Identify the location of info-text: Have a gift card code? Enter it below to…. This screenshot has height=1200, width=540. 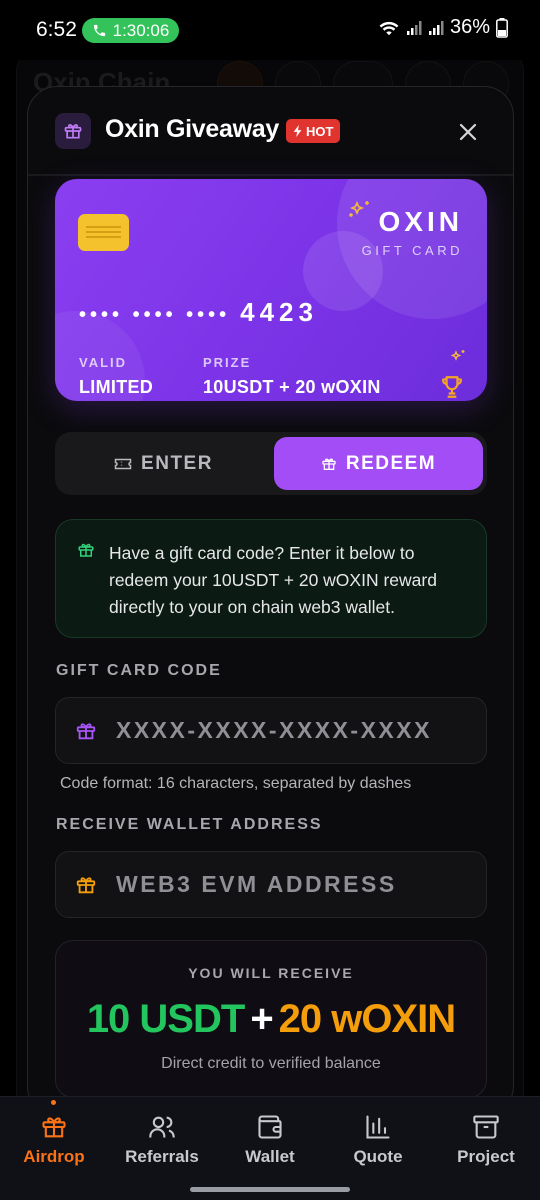
(273, 580).